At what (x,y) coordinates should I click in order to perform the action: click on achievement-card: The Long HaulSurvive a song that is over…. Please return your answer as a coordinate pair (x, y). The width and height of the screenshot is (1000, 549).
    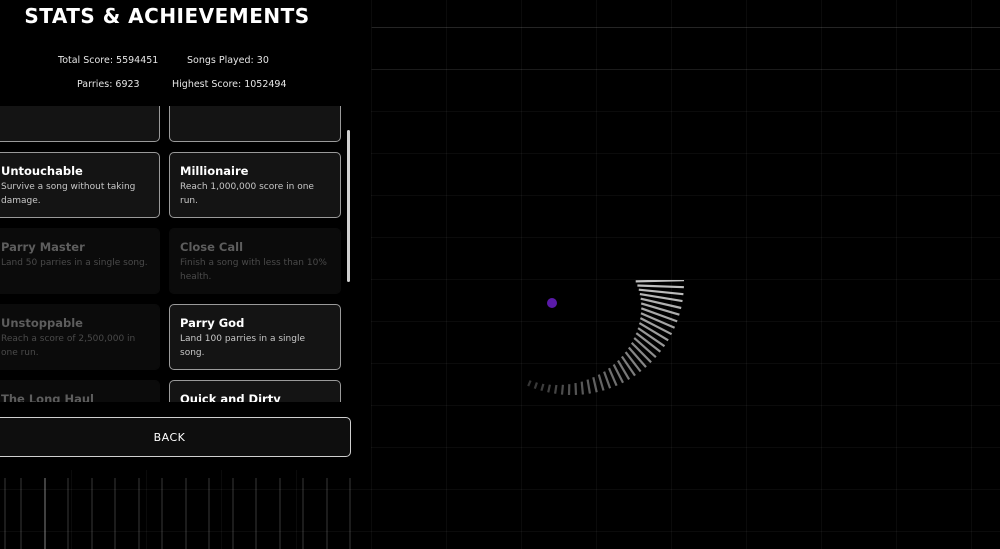
    Looking at the image, I should click on (80, 391).